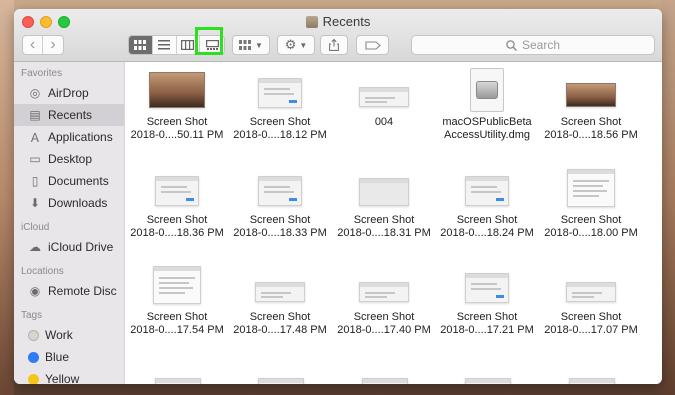 The height and width of the screenshot is (395, 675). Describe the element at coordinates (69, 93) in the screenshot. I see `sidebar-item-airdrop: ◎ AirDrop` at that location.